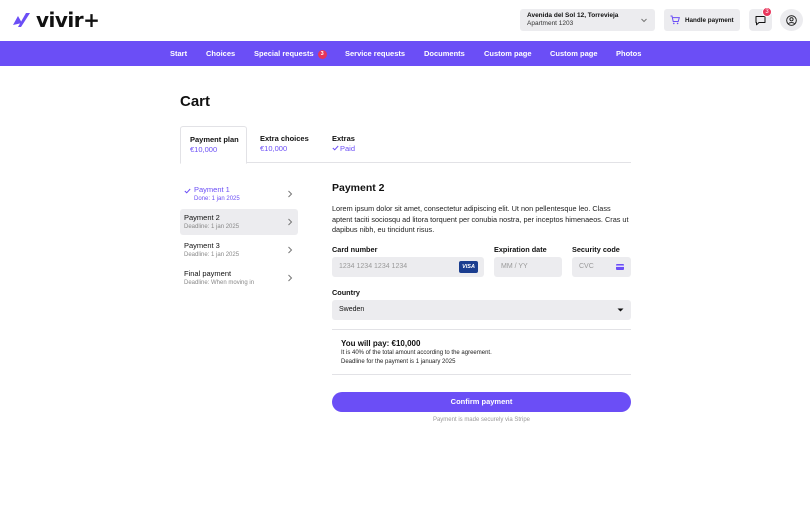 This screenshot has height=516, width=810. Describe the element at coordinates (675, 20) in the screenshot. I see `cart-icon` at that location.